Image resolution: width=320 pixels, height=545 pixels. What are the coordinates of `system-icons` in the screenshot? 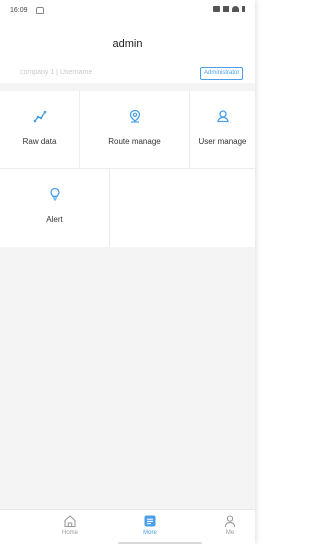 It's located at (229, 9).